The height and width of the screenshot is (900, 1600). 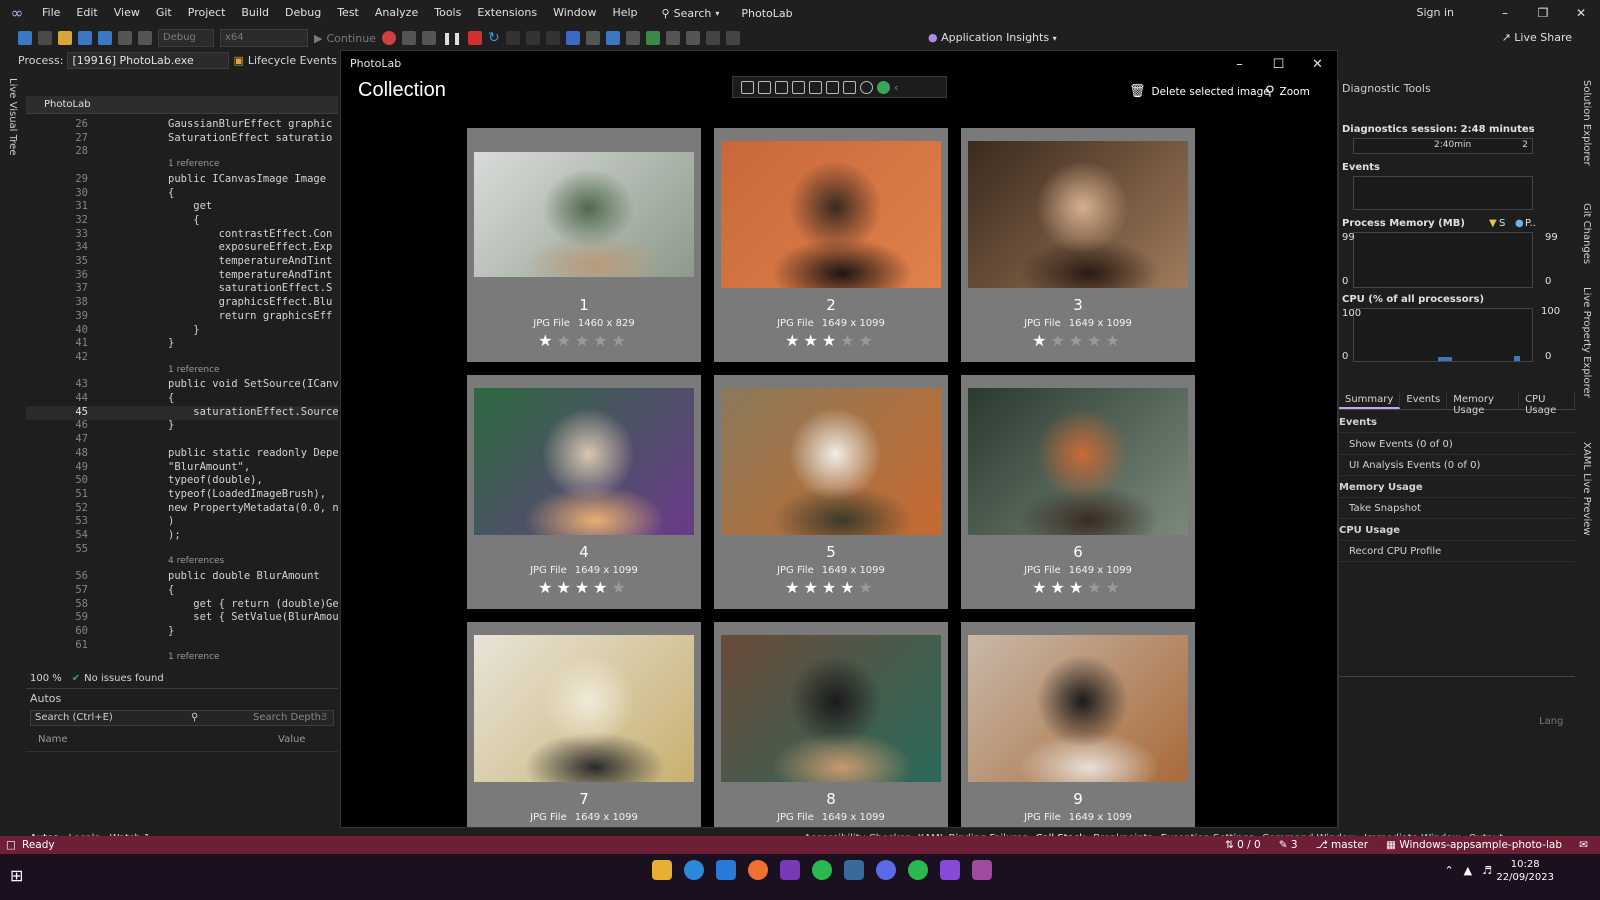 What do you see at coordinates (1239, 65) in the screenshot?
I see `photolab-minimize-button: –` at bounding box center [1239, 65].